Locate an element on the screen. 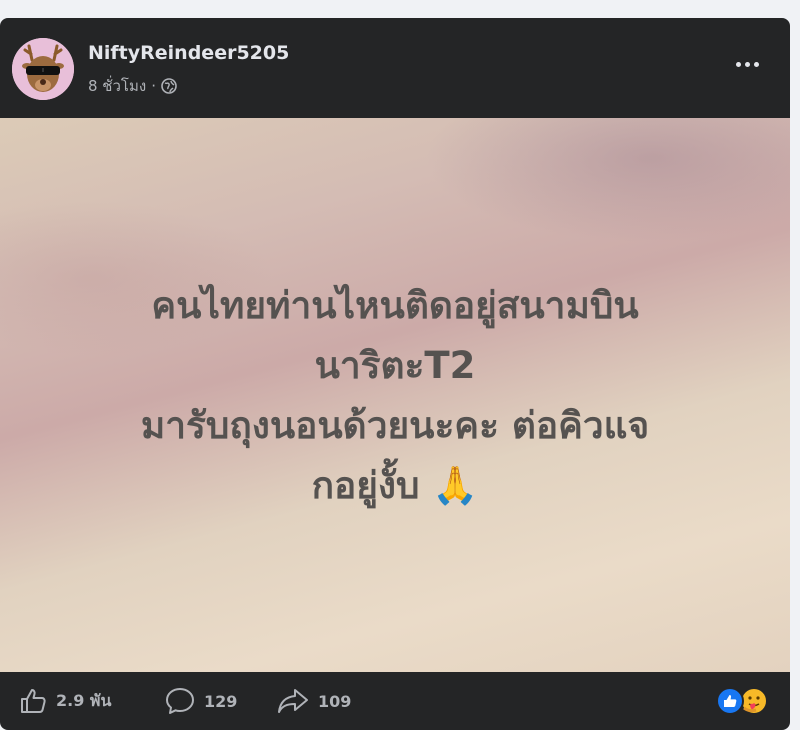  share-button: 109 is located at coordinates (313, 701).